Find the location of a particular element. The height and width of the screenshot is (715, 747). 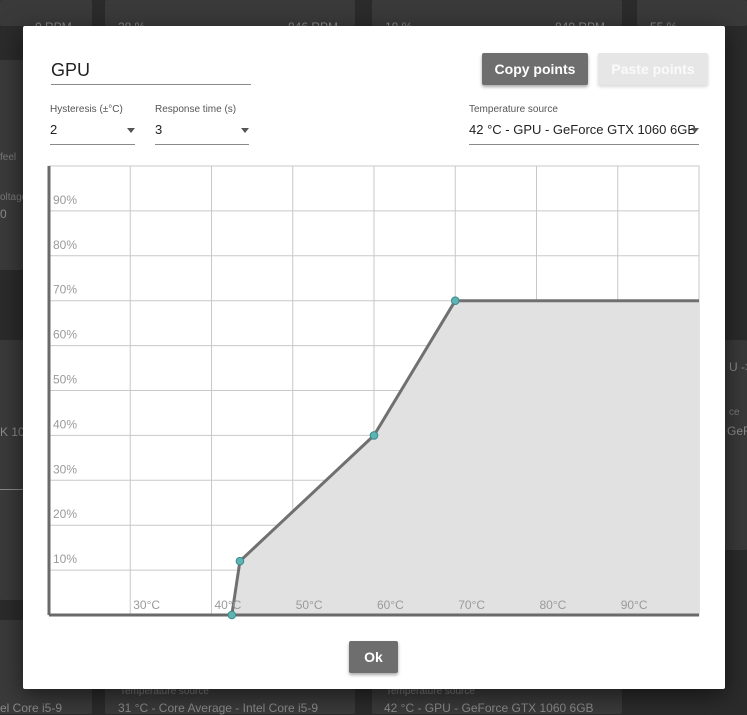

bg-fragment: GeF is located at coordinates (737, 431).